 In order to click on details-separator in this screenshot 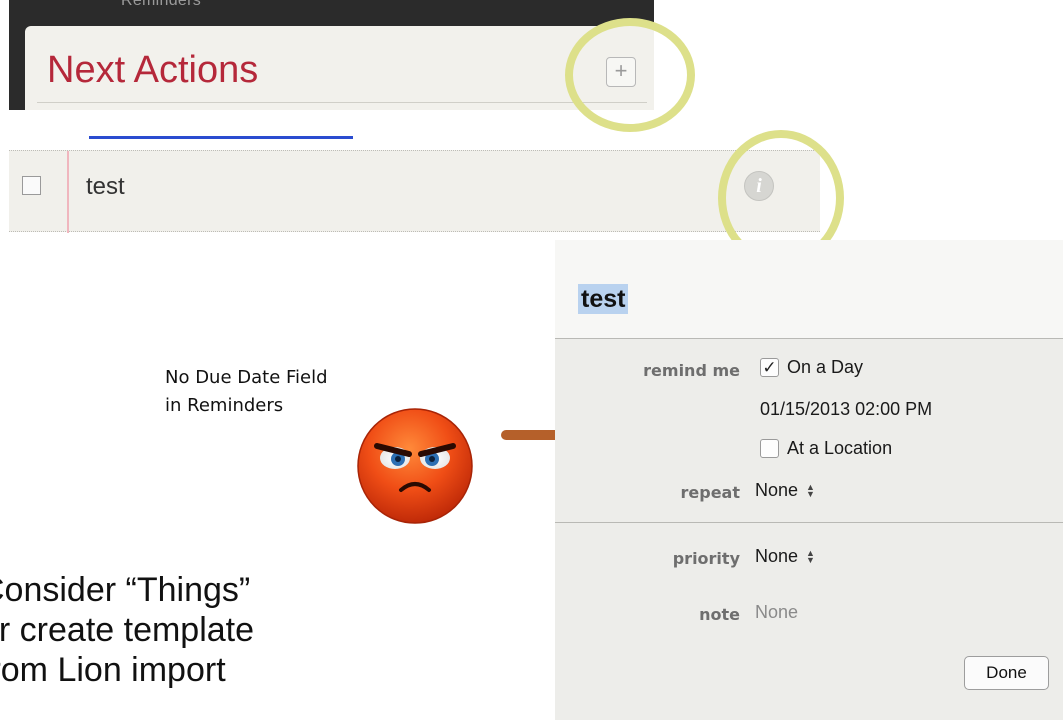, I will do `click(809, 522)`.